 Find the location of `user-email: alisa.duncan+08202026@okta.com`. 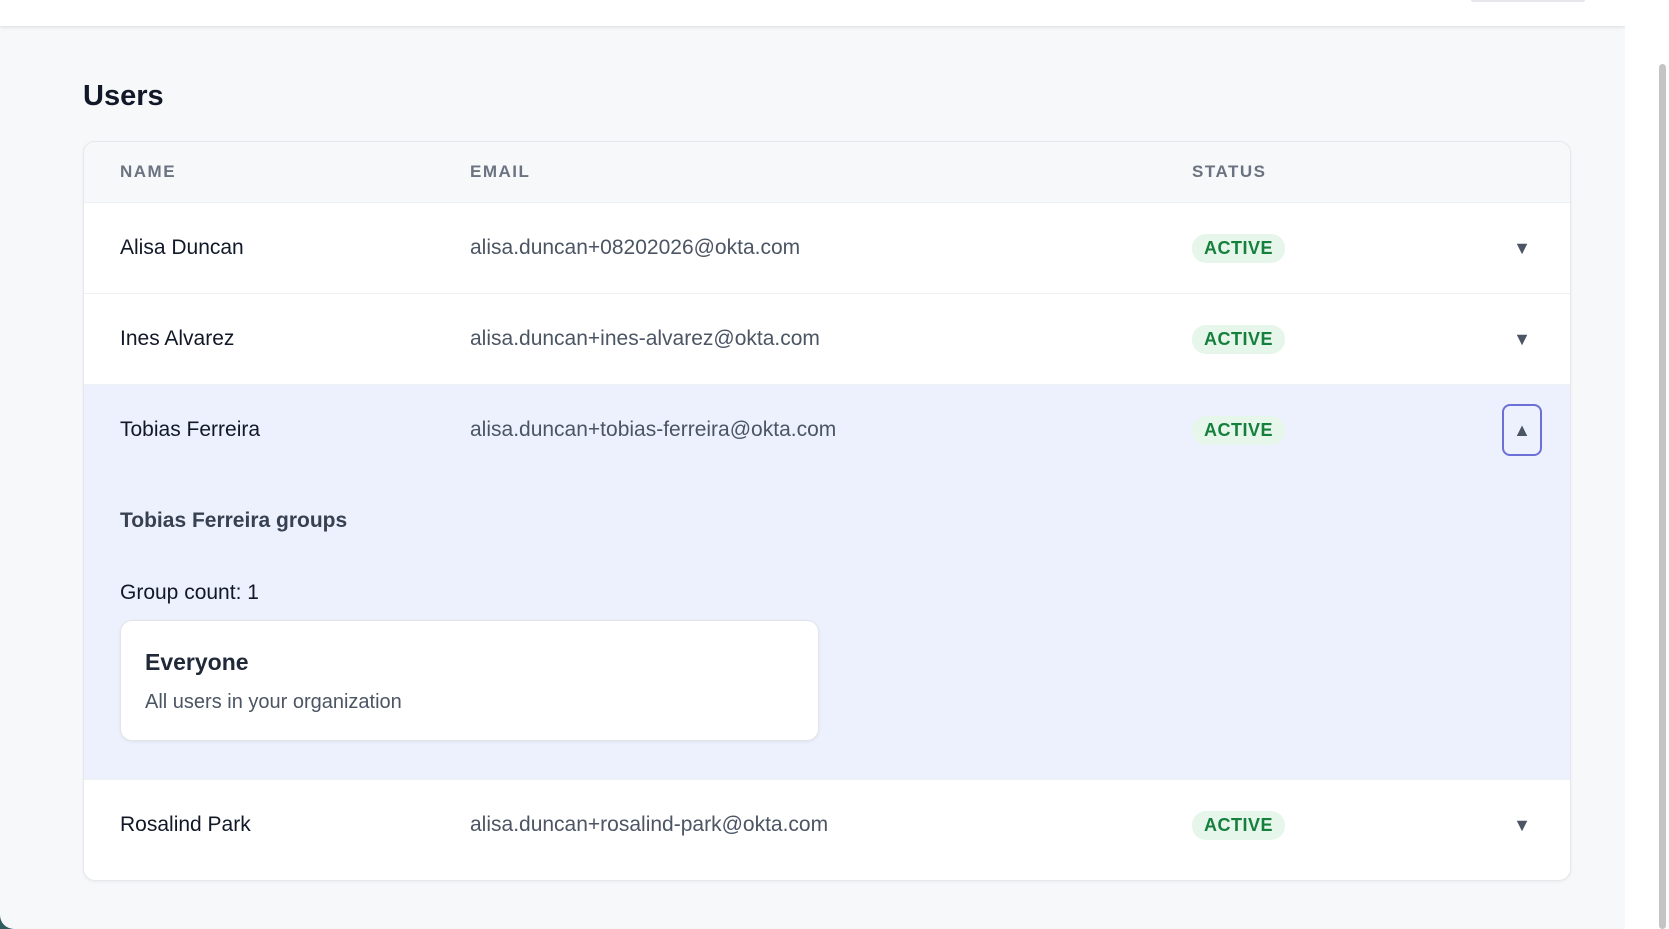

user-email: alisa.duncan+08202026@okta.com is located at coordinates (635, 247).